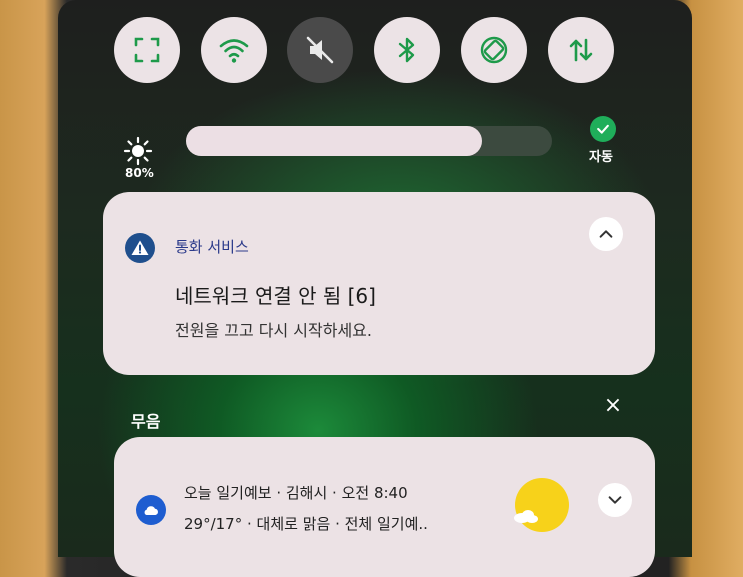 The width and height of the screenshot is (743, 577). I want to click on brightness-slider, so click(369, 141).